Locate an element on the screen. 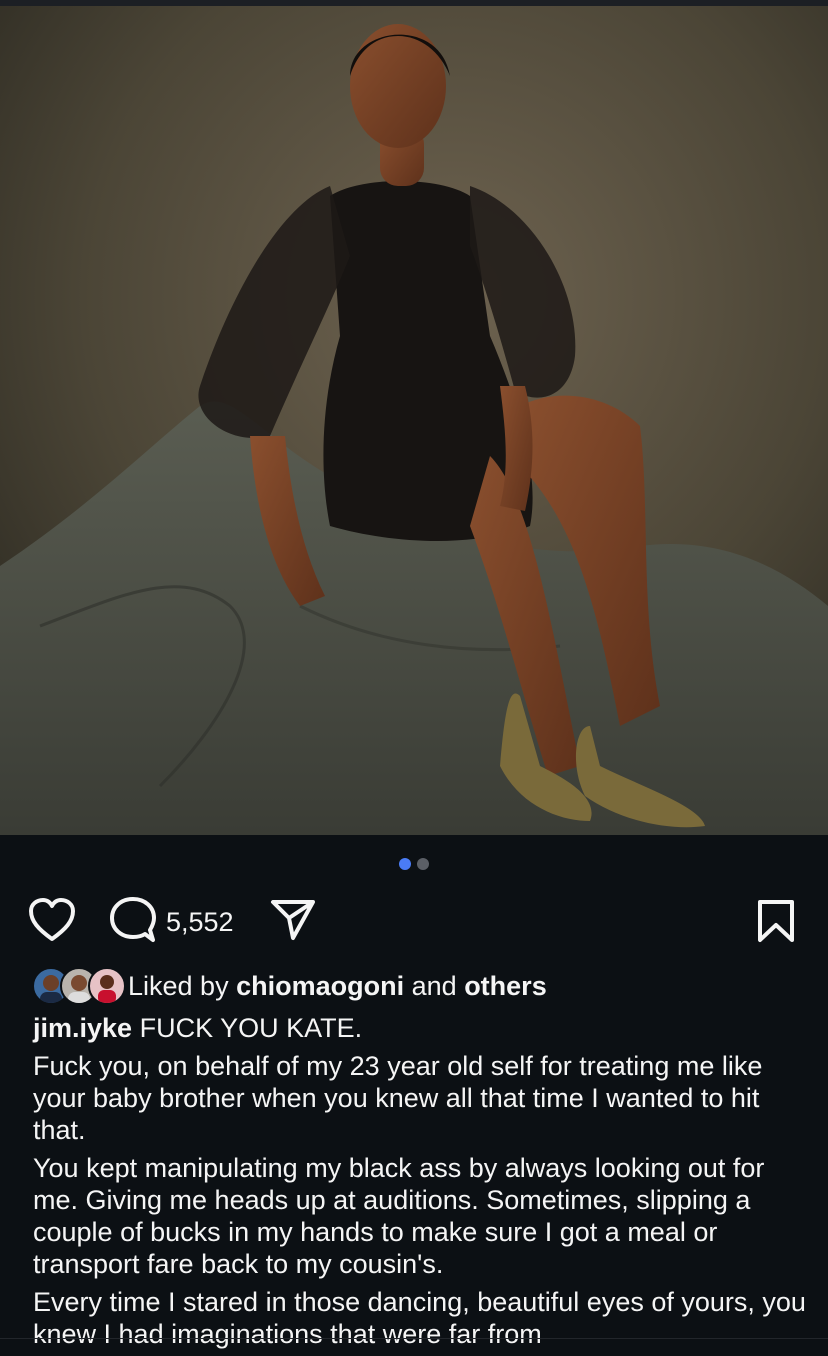 This screenshot has height=1356, width=828. comment-icon is located at coordinates (133, 922).